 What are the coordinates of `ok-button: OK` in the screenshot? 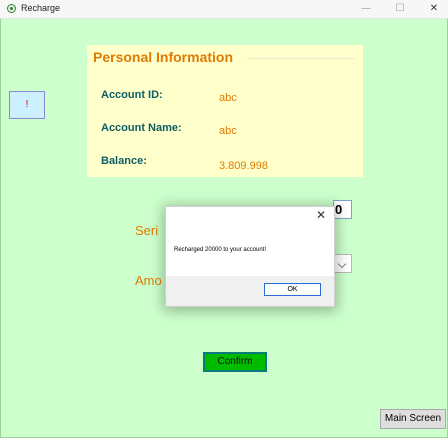 It's located at (292, 289).